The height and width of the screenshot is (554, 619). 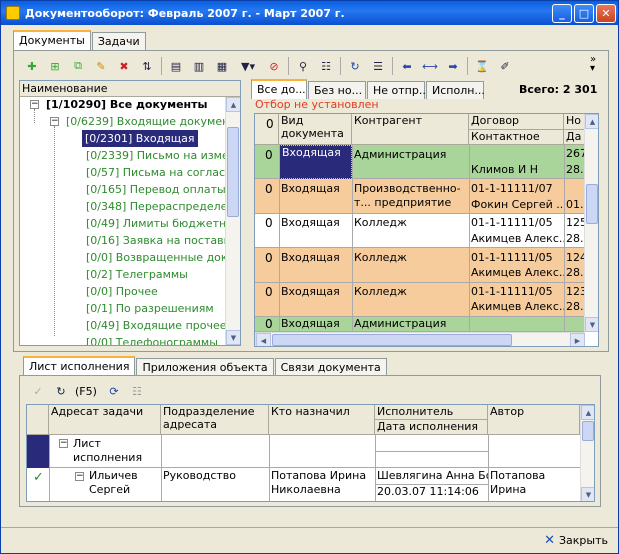 What do you see at coordinates (534, 420) in the screenshot?
I see `col-author: Автор` at bounding box center [534, 420].